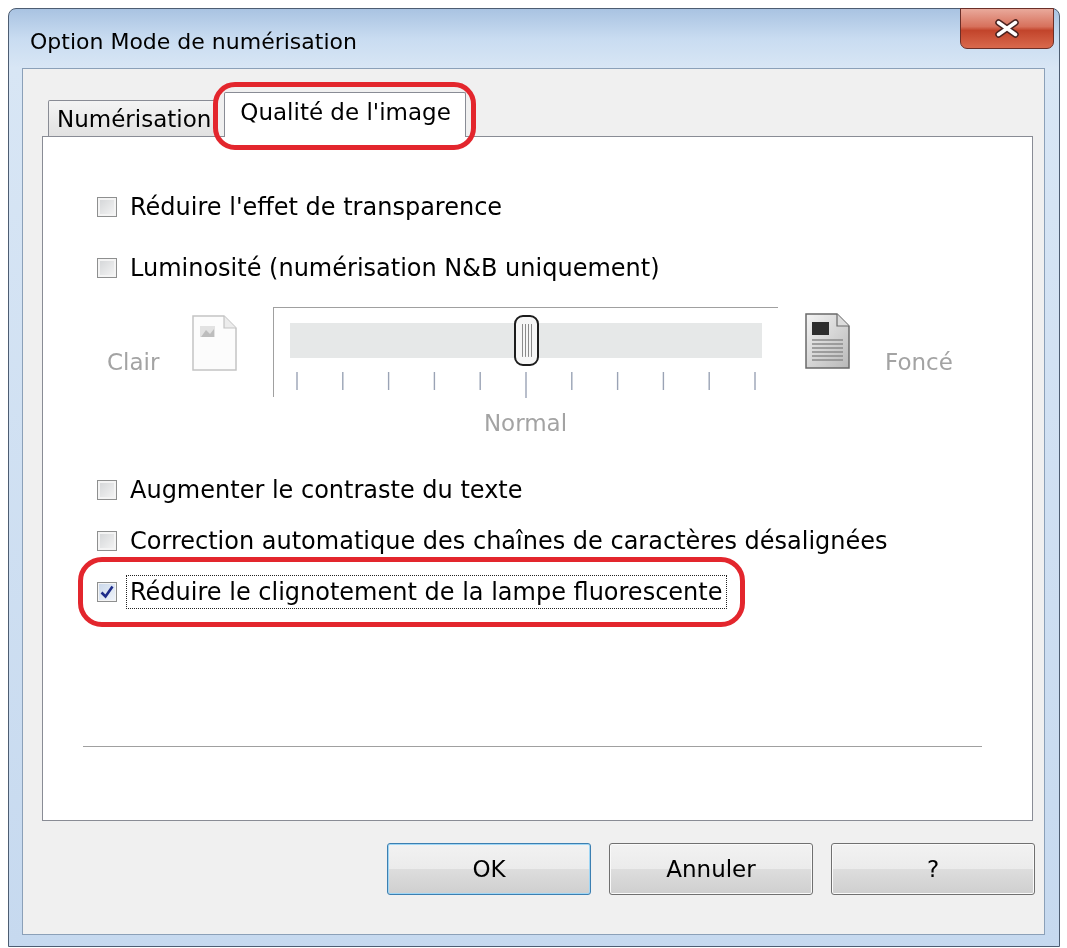 This screenshot has width=1067, height=948. I want to click on dialog-button: Annuler, so click(711, 869).